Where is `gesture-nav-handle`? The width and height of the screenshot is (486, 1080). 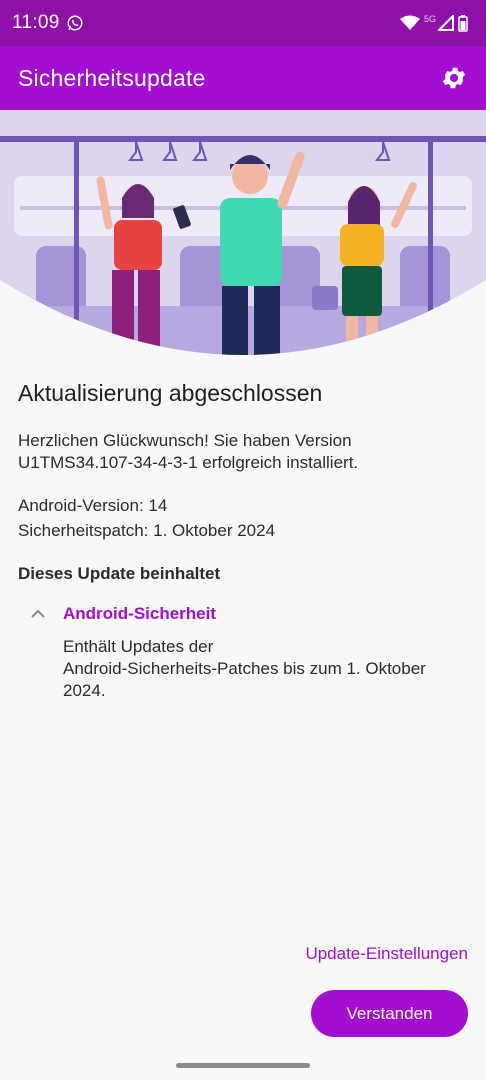 gesture-nav-handle is located at coordinates (243, 1065).